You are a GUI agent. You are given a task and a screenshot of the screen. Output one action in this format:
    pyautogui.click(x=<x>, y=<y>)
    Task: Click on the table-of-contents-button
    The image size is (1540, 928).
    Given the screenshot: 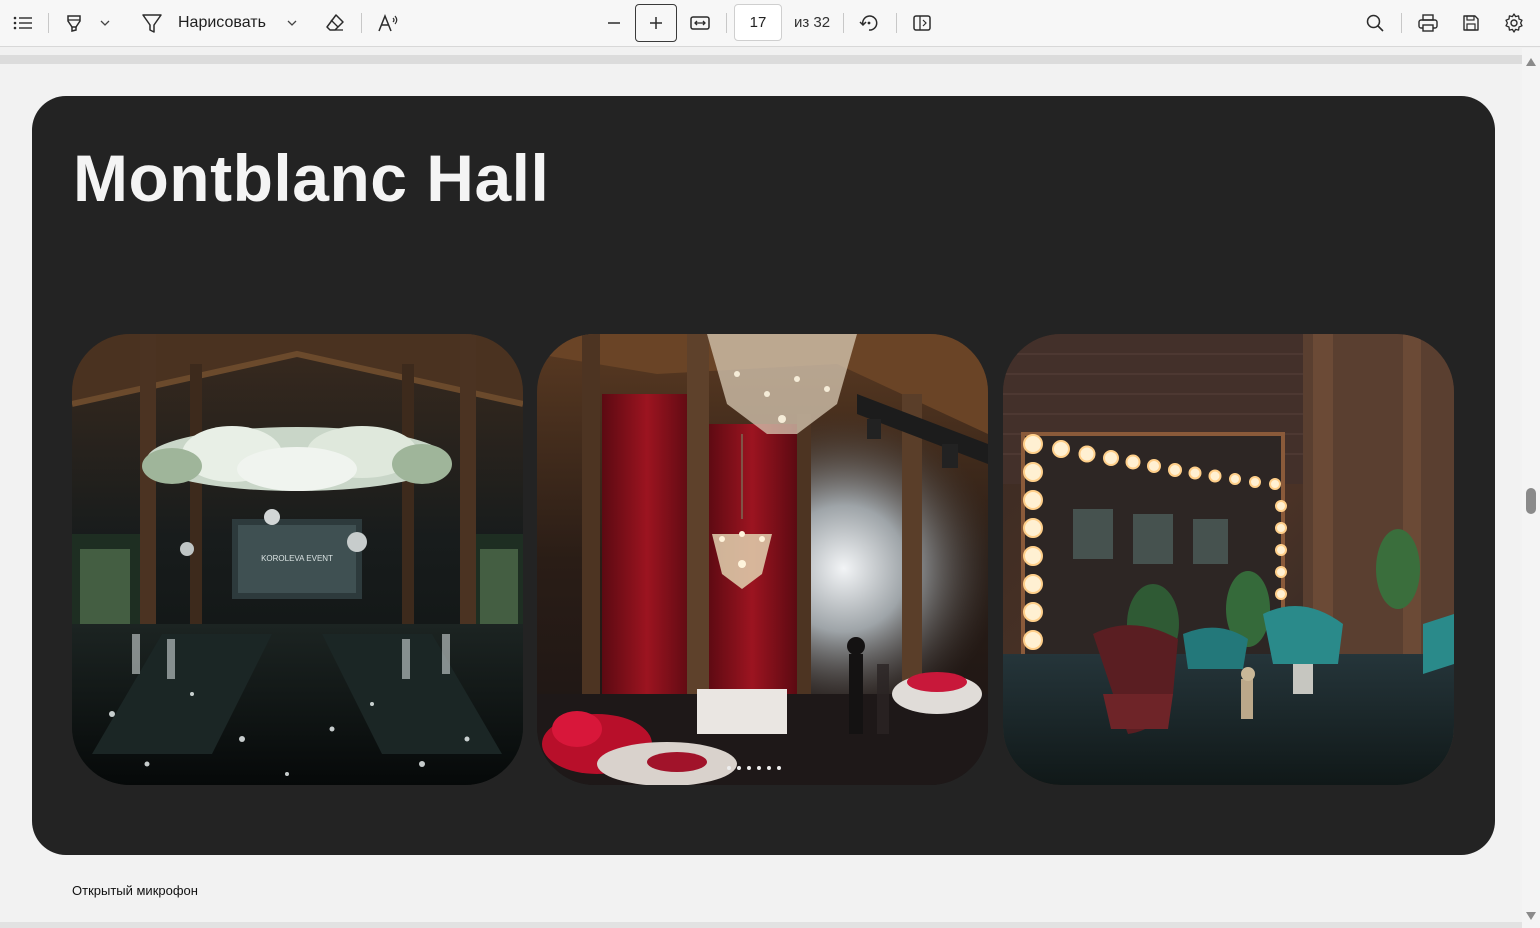 What is the action you would take?
    pyautogui.click(x=23, y=23)
    